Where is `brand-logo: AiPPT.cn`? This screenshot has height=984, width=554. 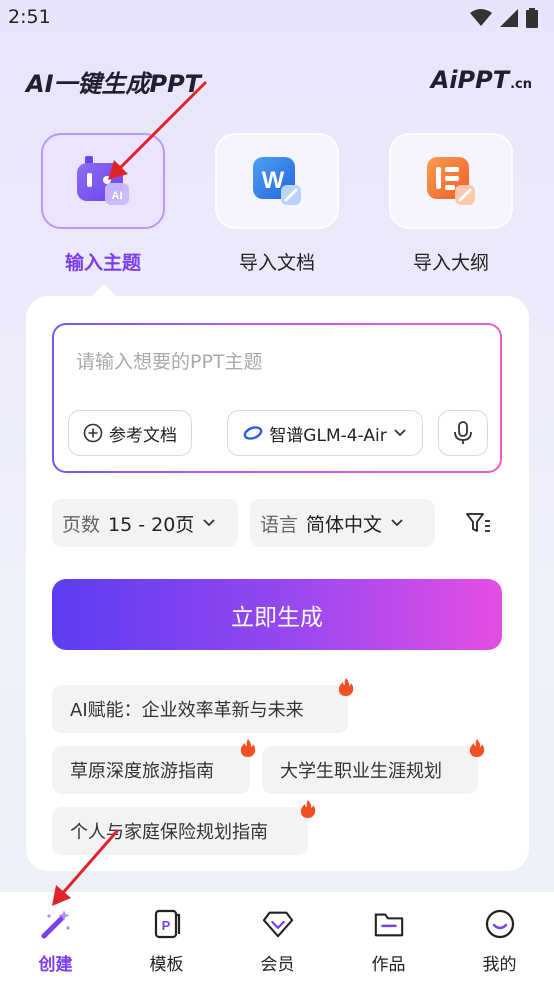
brand-logo: AiPPT.cn is located at coordinates (481, 80).